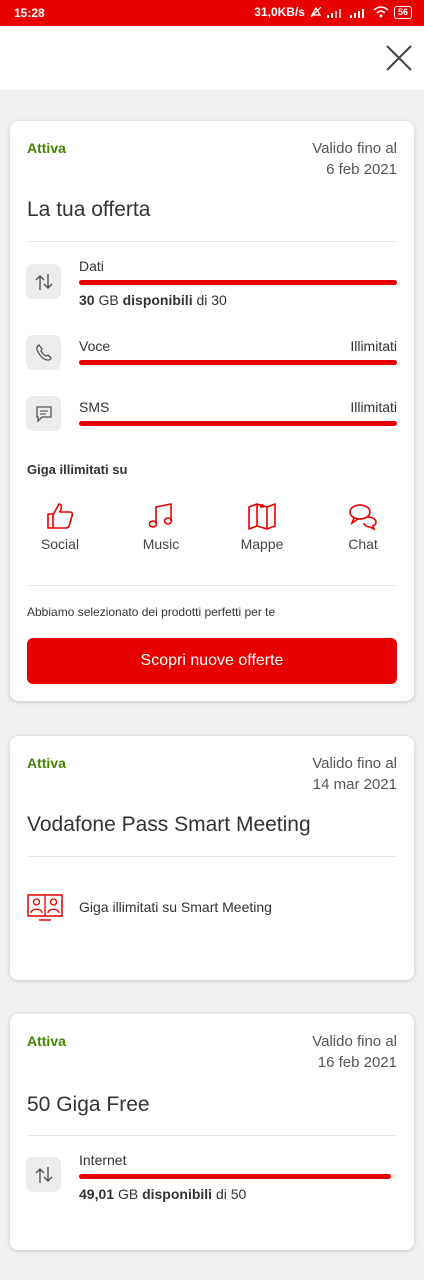  Describe the element at coordinates (60, 516) in the screenshot. I see `thumbs-up-icon` at that location.